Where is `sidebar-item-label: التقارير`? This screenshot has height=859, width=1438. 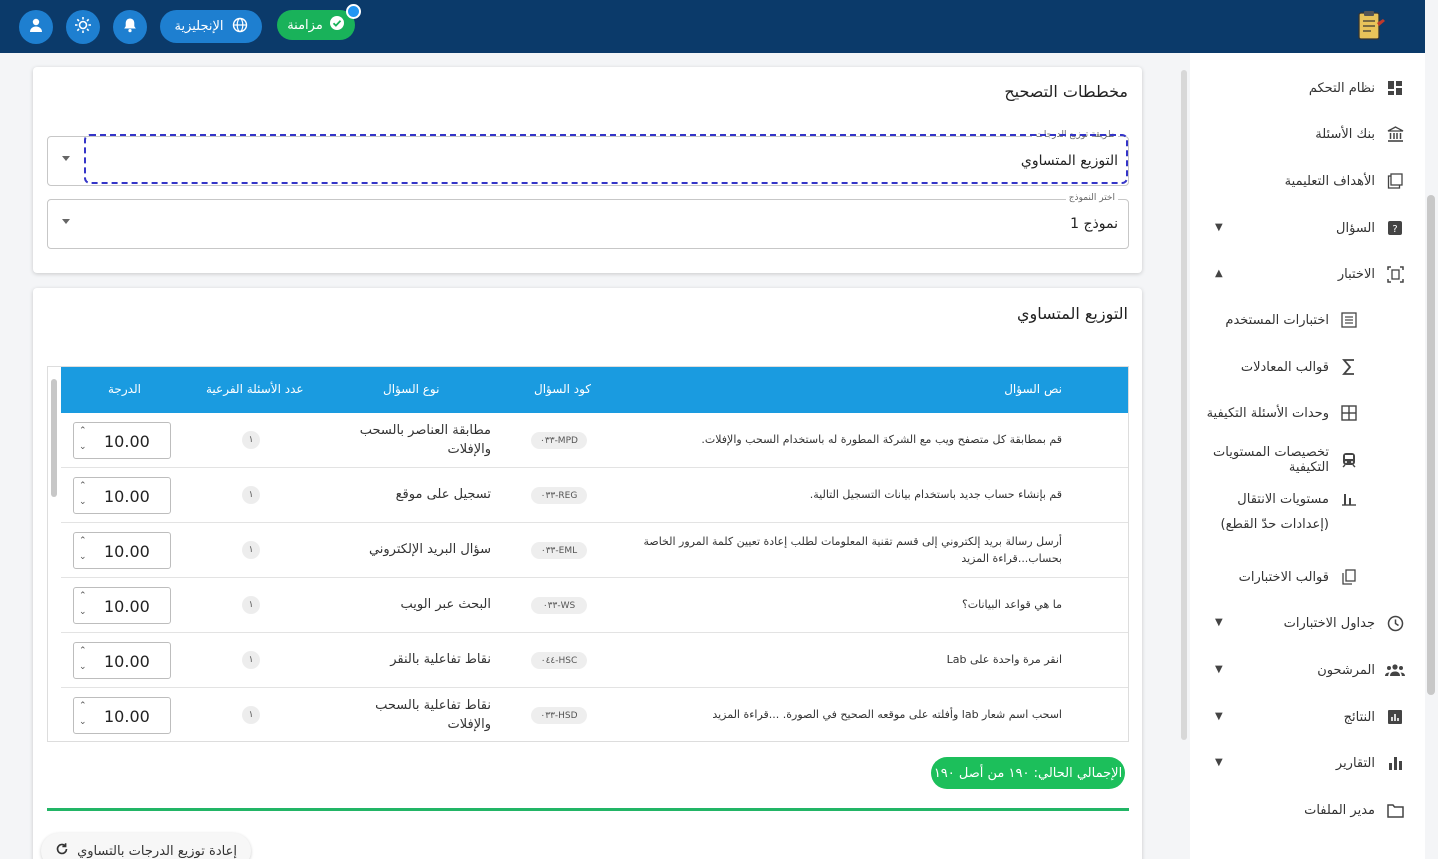
sidebar-item-label: التقارير is located at coordinates (1355, 763).